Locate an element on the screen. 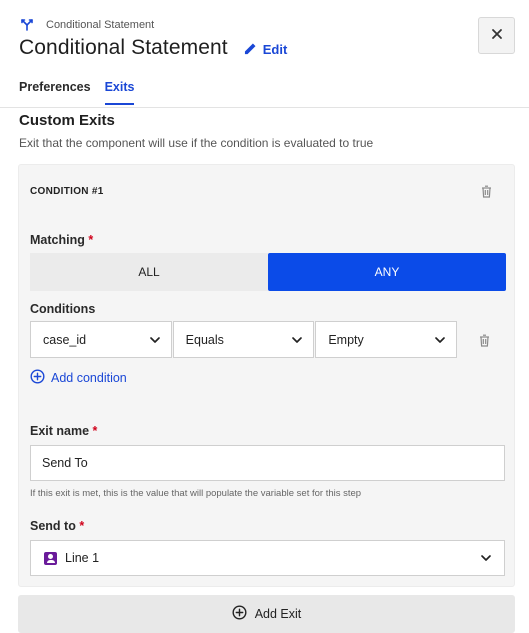 This screenshot has width=529, height=633. matching-toggle: ALL ANY is located at coordinates (268, 272).